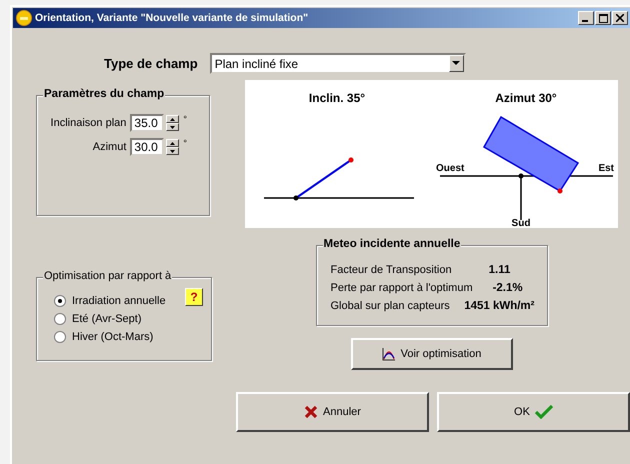  Describe the element at coordinates (391, 270) in the screenshot. I see `meteo-label: Facteur de Transposition` at that location.